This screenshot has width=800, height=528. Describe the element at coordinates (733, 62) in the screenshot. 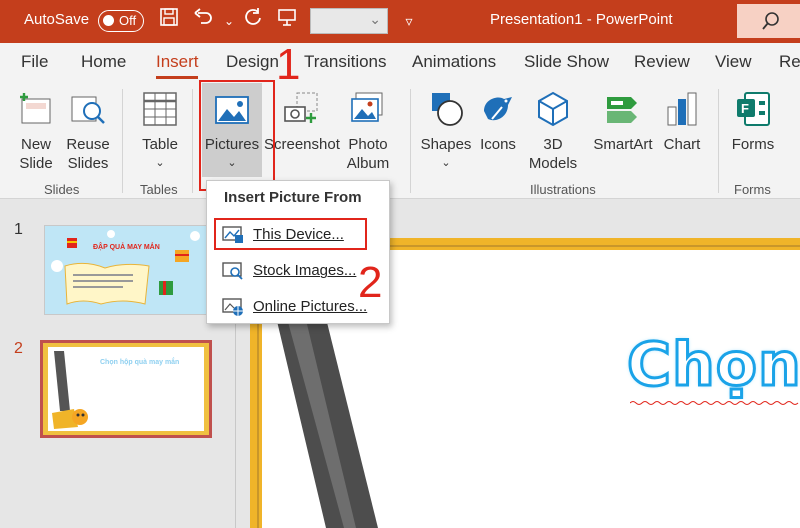

I see `tab-view: View` at that location.